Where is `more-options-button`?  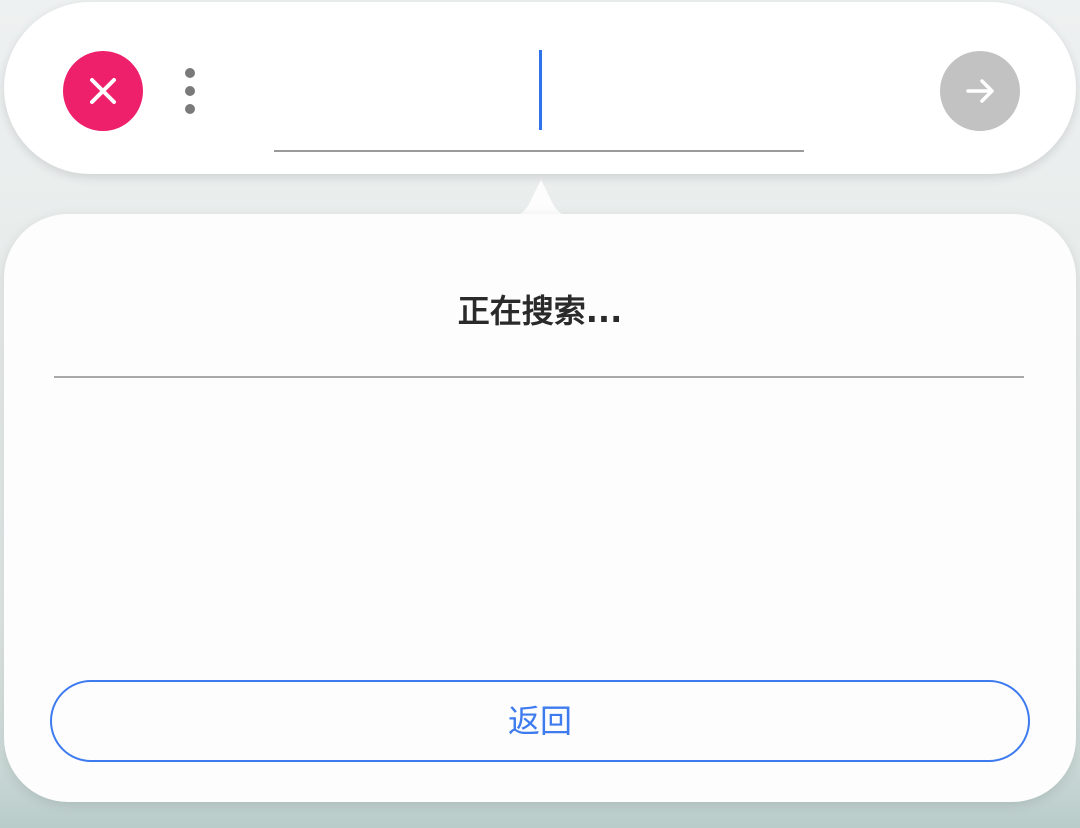 more-options-button is located at coordinates (190, 91).